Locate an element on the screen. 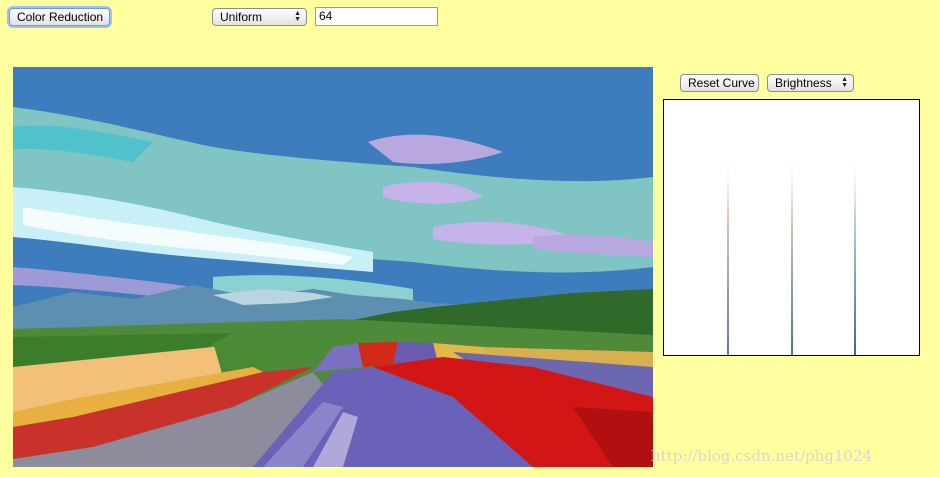  color-reduction-button: Color Reduction is located at coordinates (59, 17).